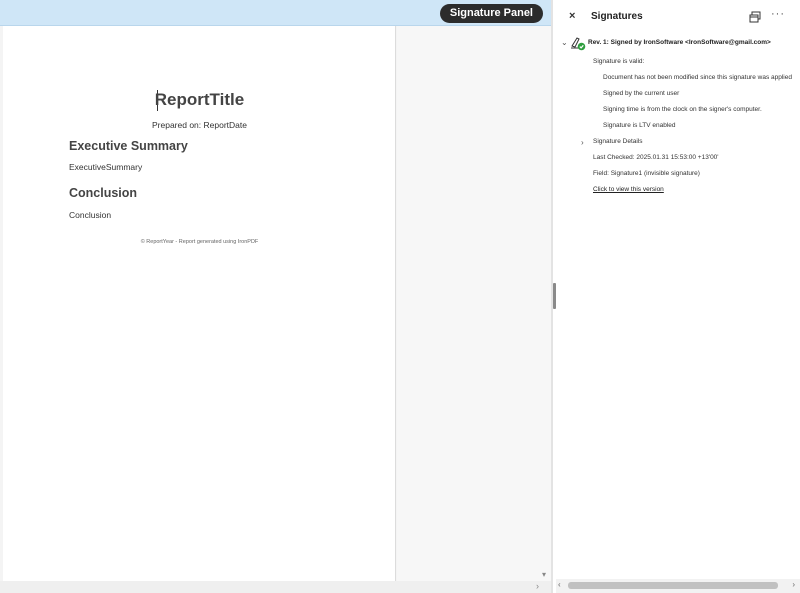  I want to click on signature-panel-button: Signature Panel, so click(491, 13).